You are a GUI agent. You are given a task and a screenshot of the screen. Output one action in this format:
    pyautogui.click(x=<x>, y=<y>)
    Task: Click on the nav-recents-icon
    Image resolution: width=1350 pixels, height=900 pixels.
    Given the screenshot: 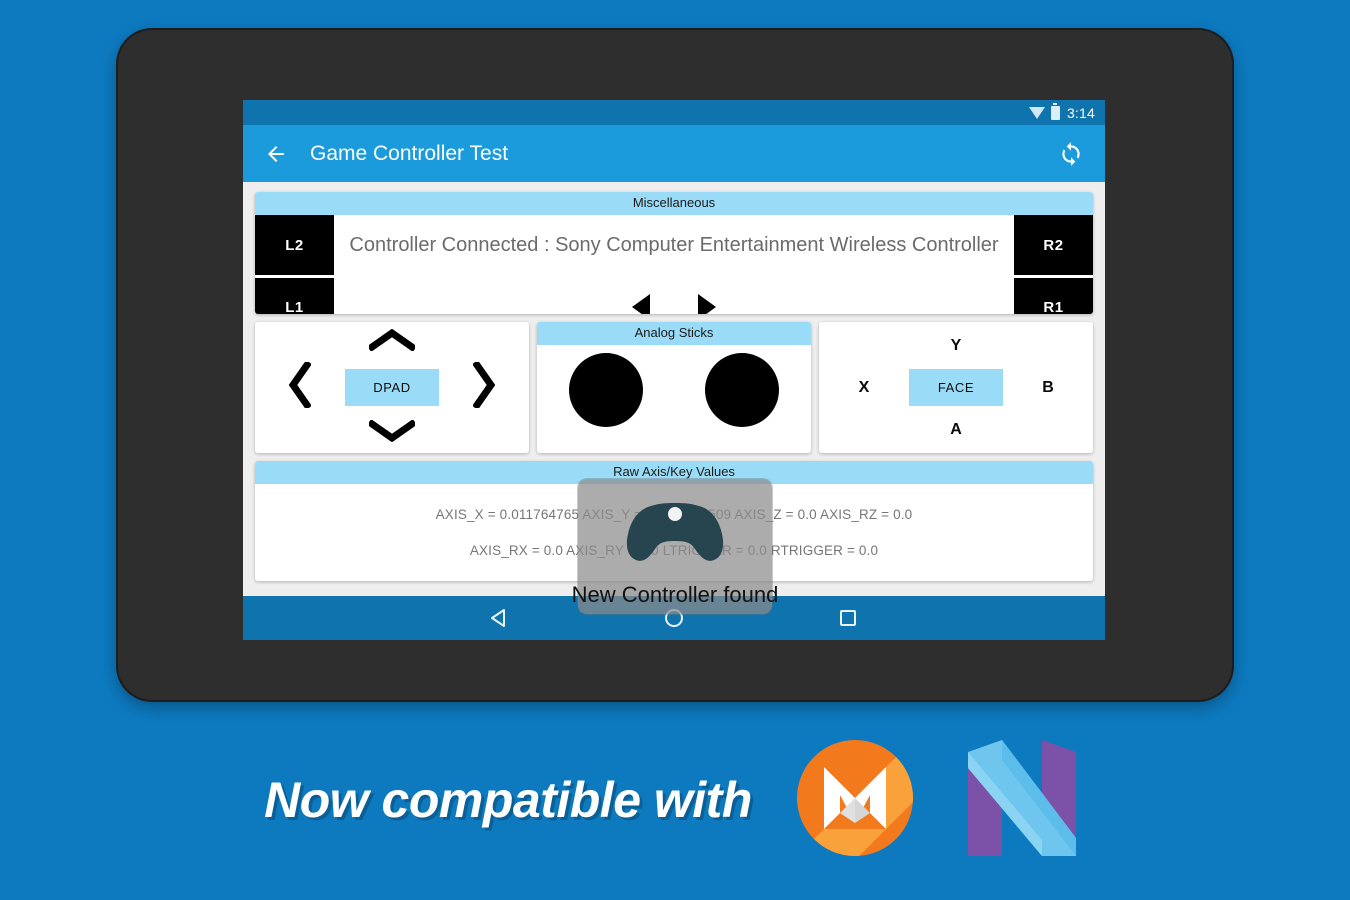 What is the action you would take?
    pyautogui.click(x=848, y=618)
    